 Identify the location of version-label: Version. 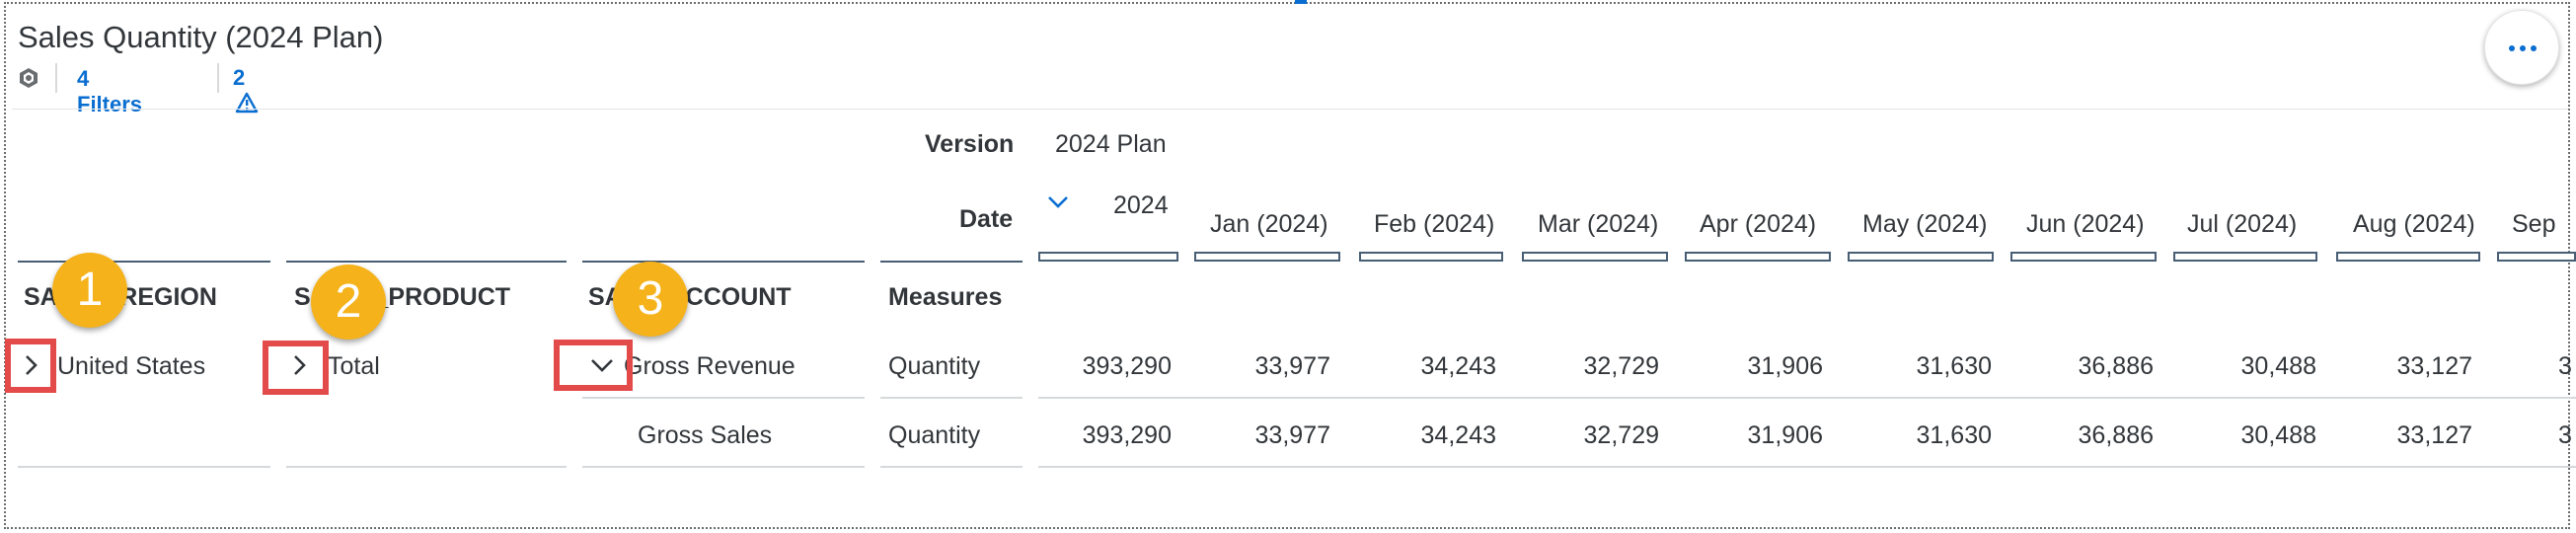
(970, 144).